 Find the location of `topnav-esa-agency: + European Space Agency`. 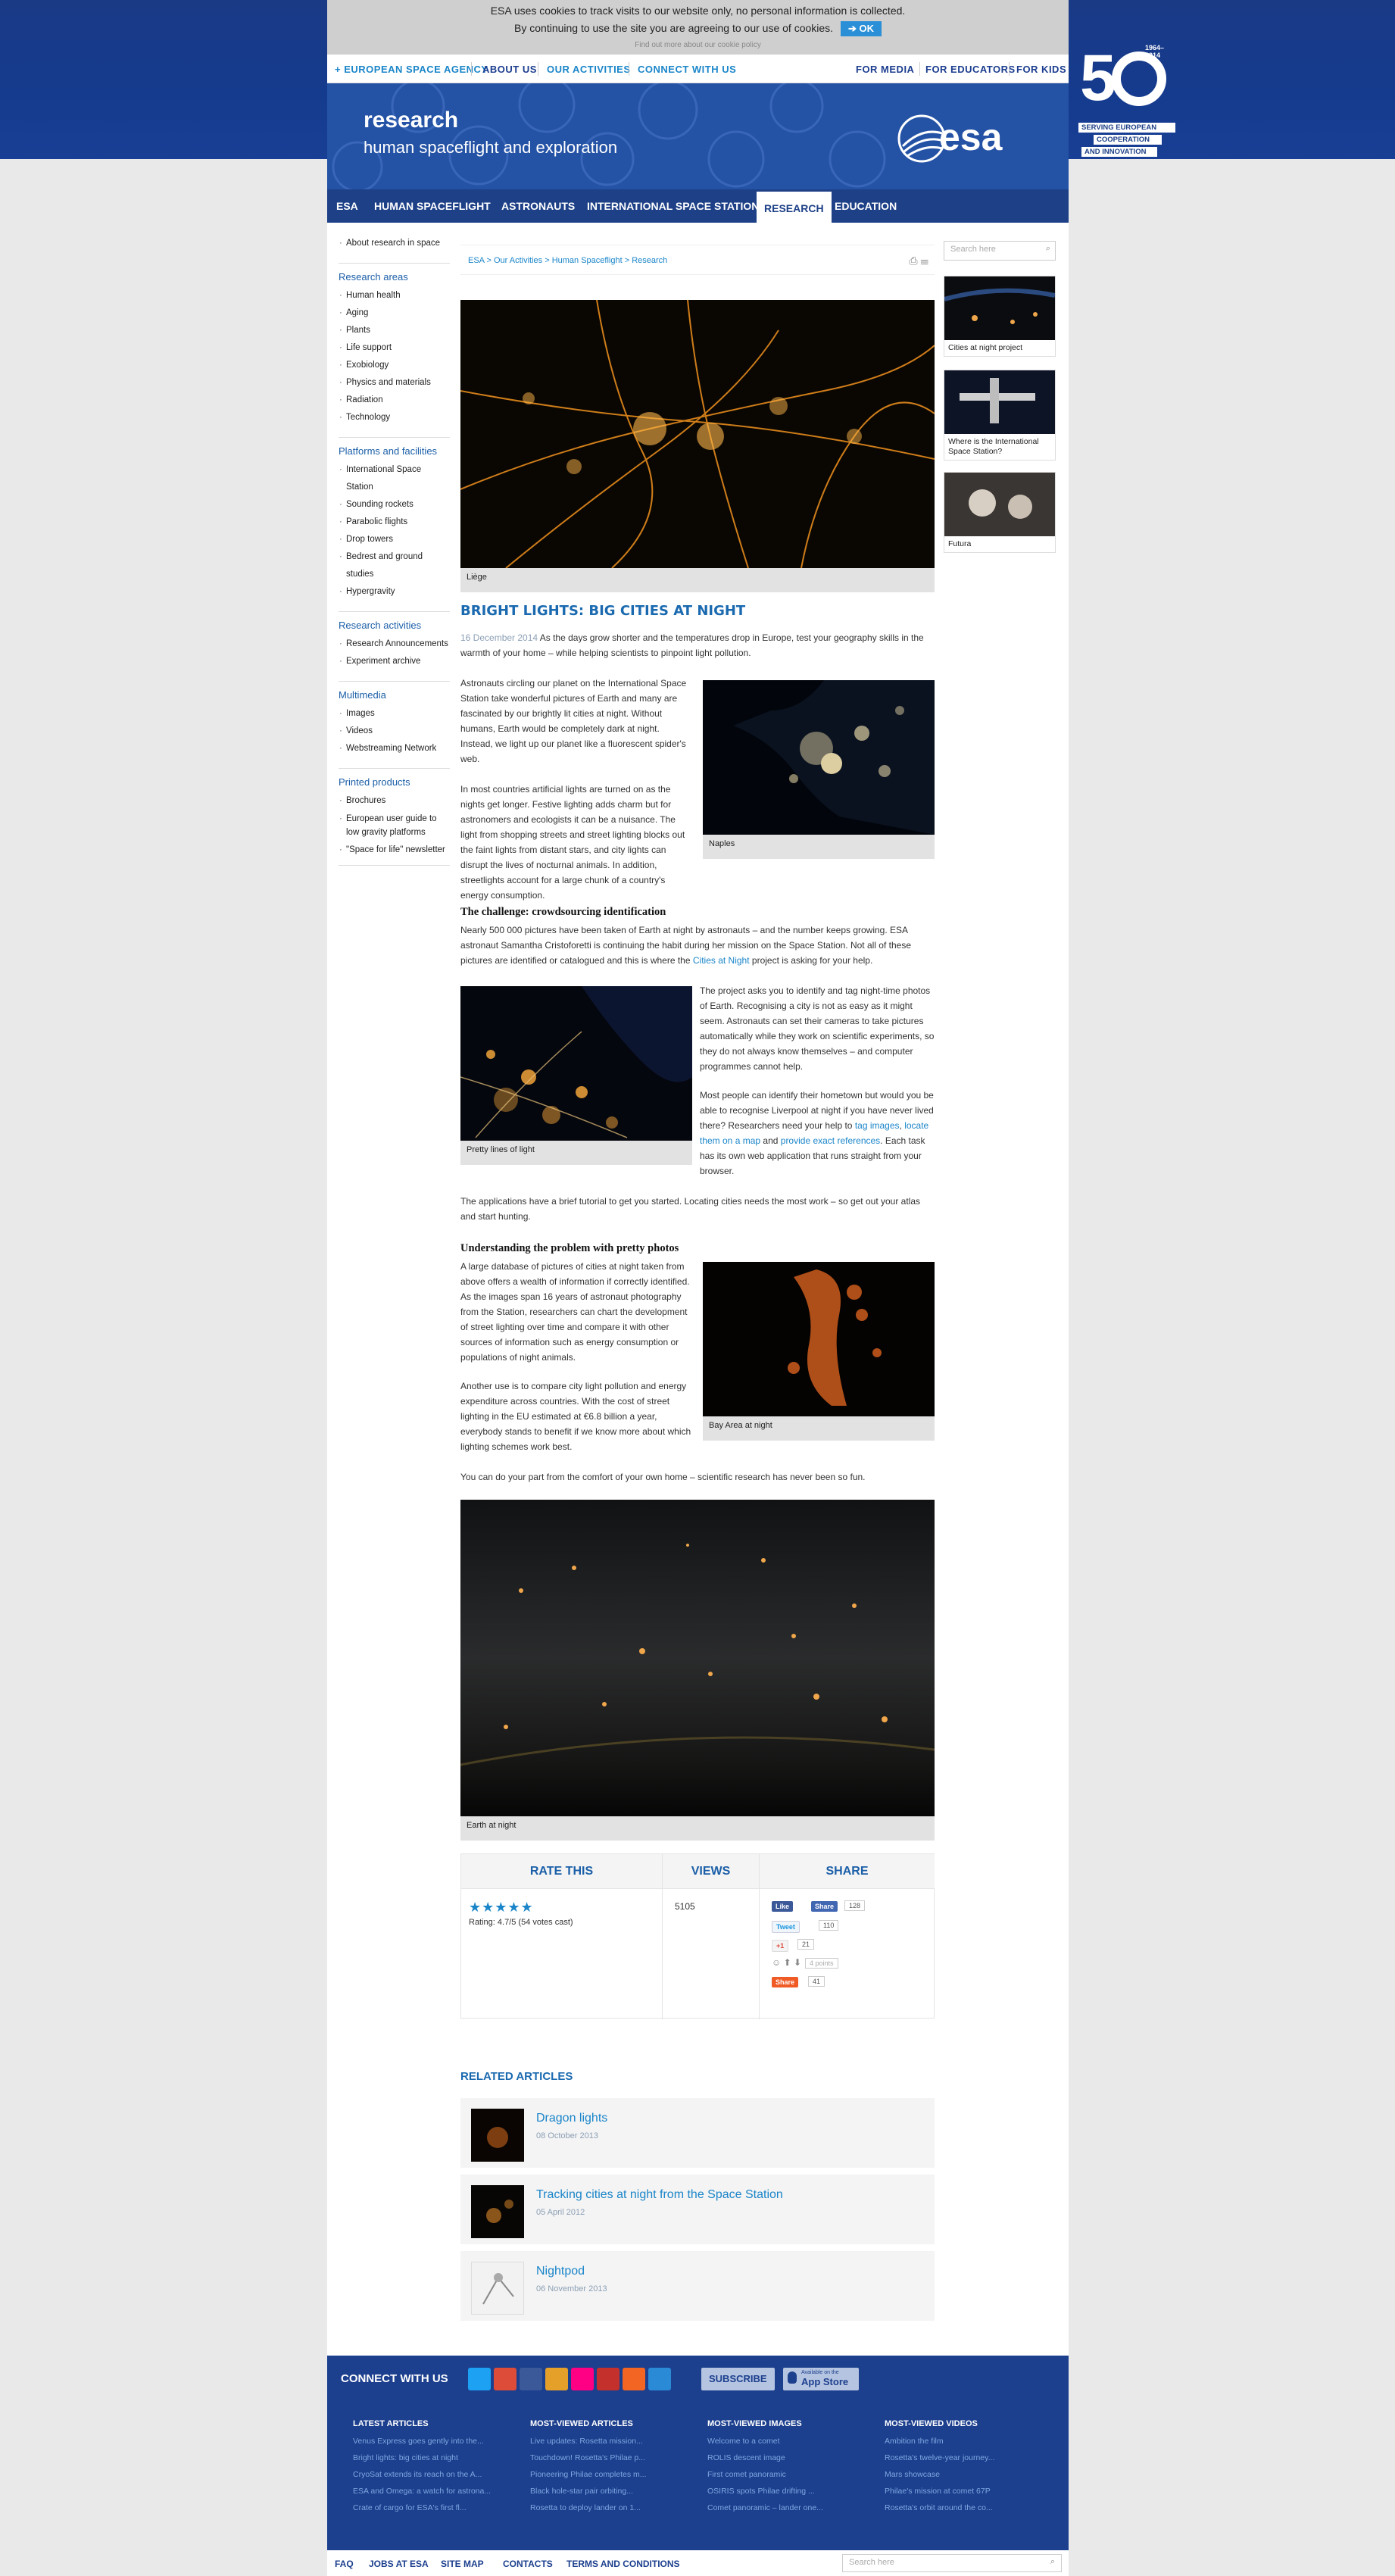

topnav-esa-agency: + European Space Agency is located at coordinates (411, 70).